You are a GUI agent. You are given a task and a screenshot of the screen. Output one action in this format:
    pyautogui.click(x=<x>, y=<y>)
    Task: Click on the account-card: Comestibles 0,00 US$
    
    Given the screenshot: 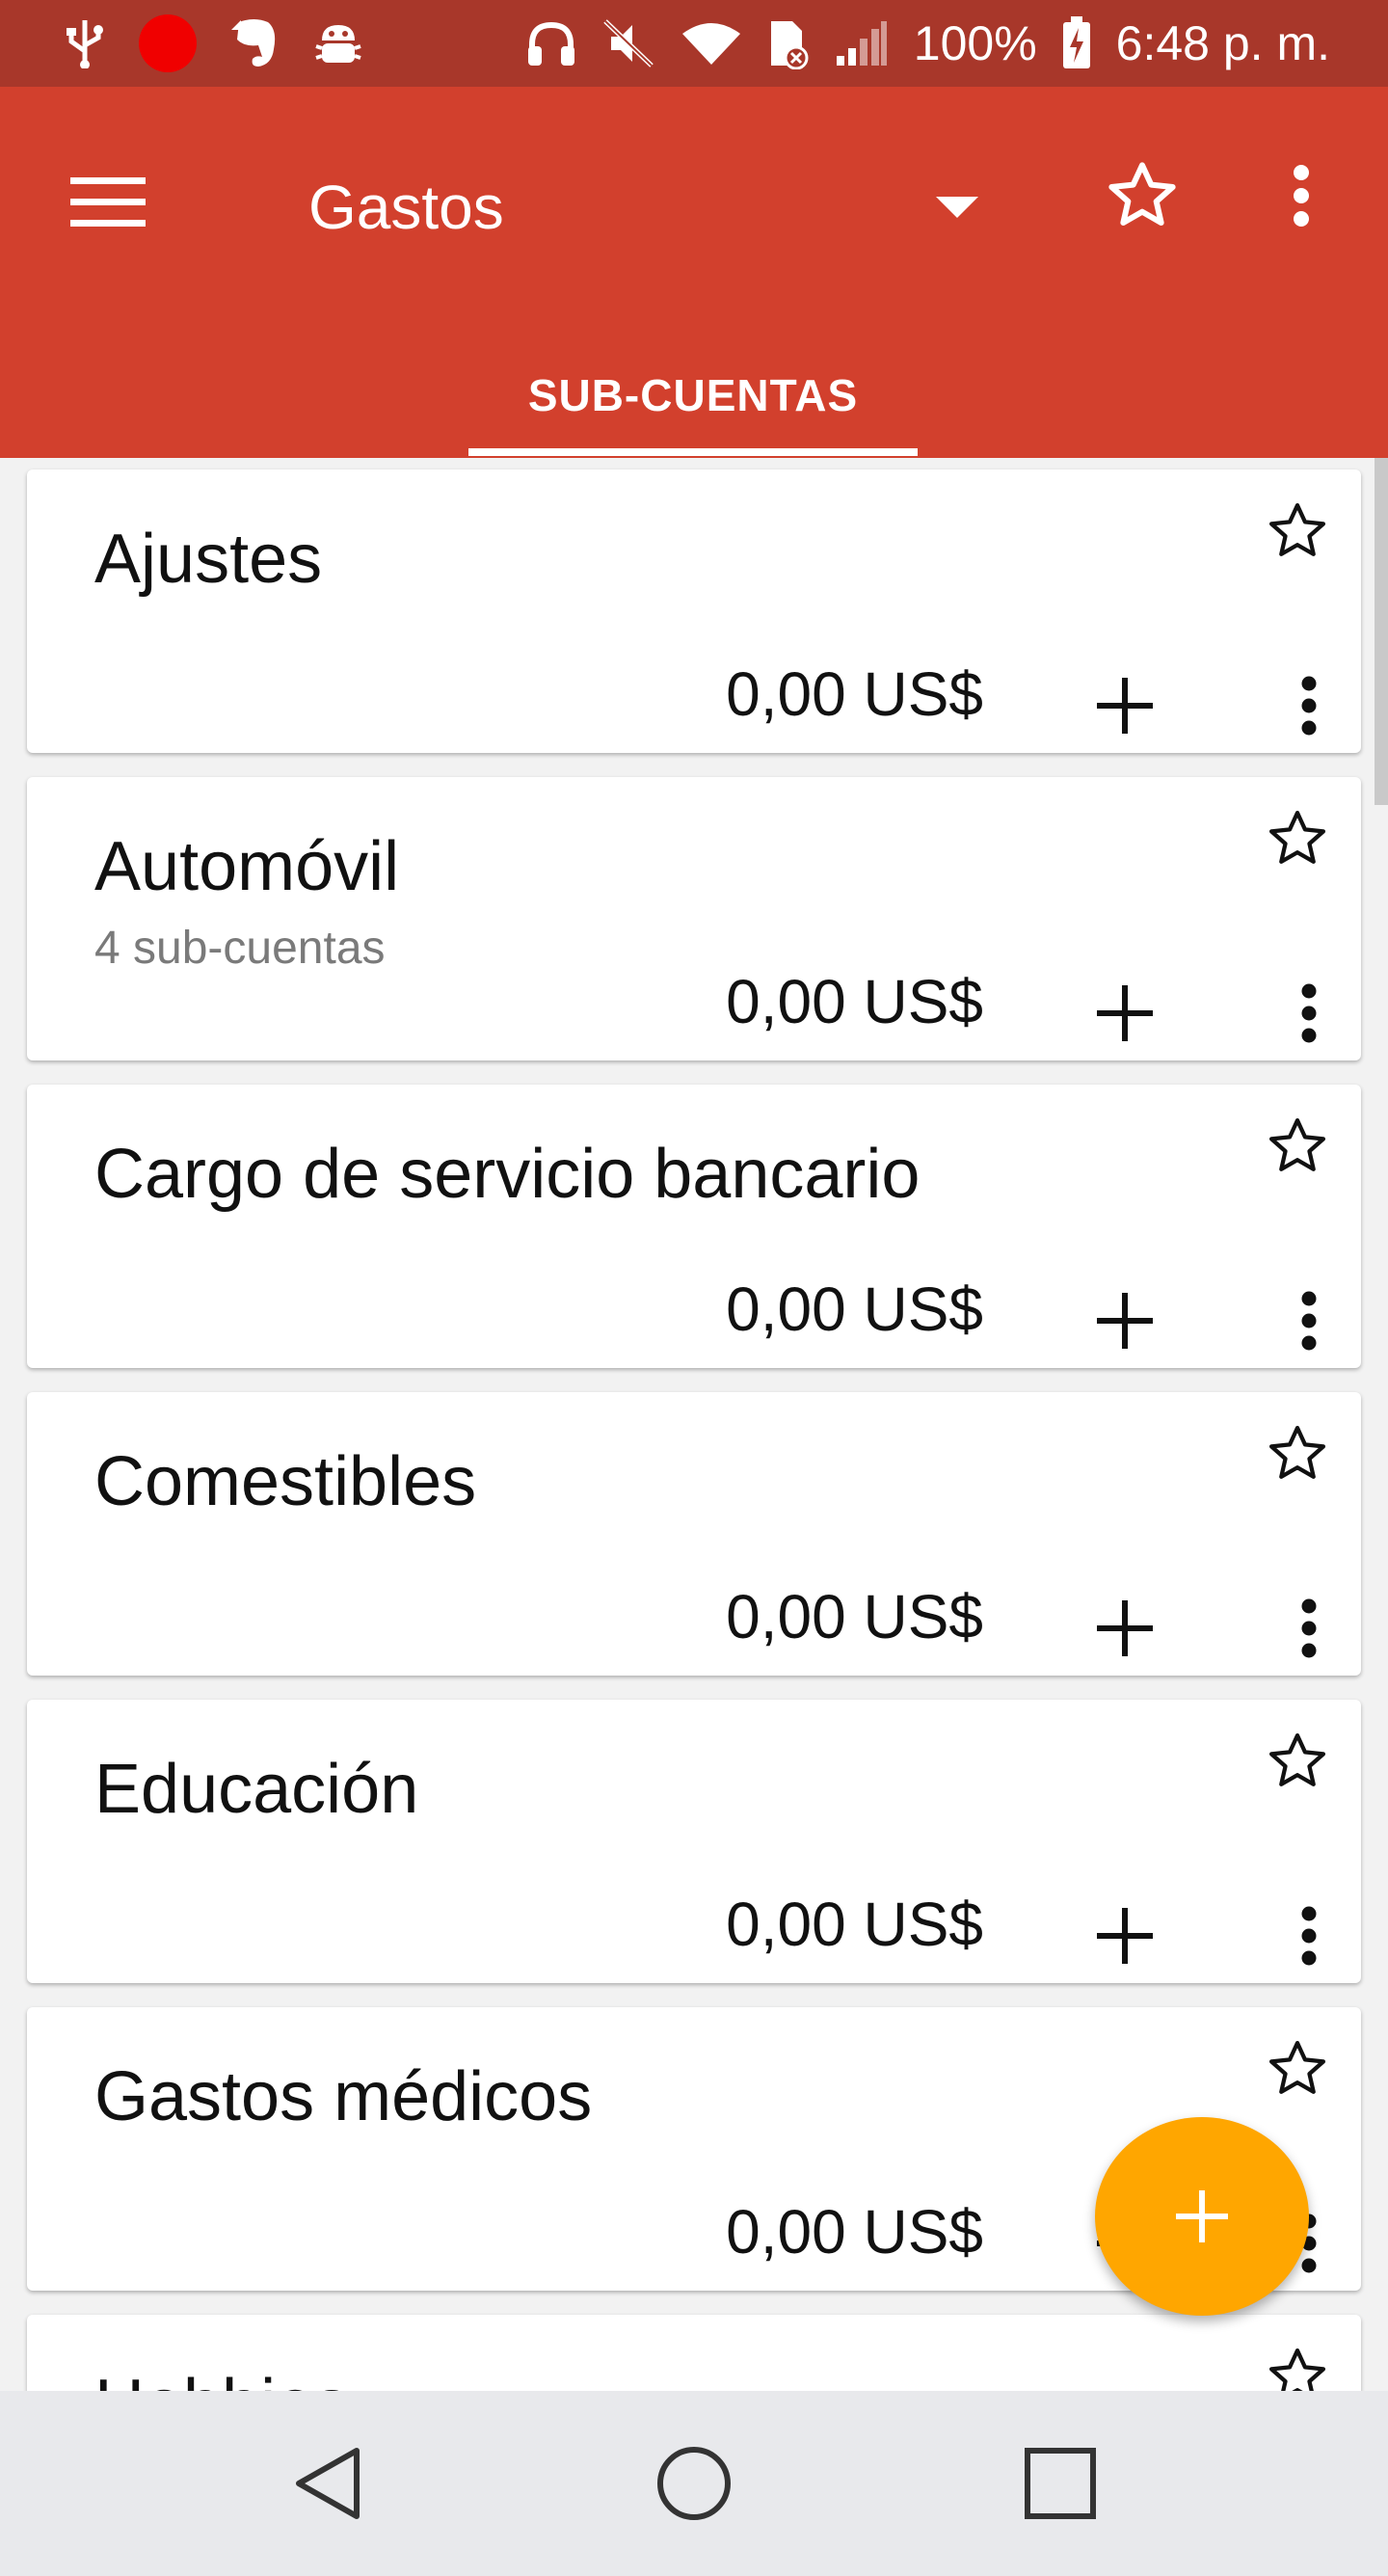 What is the action you would take?
    pyautogui.click(x=694, y=1534)
    